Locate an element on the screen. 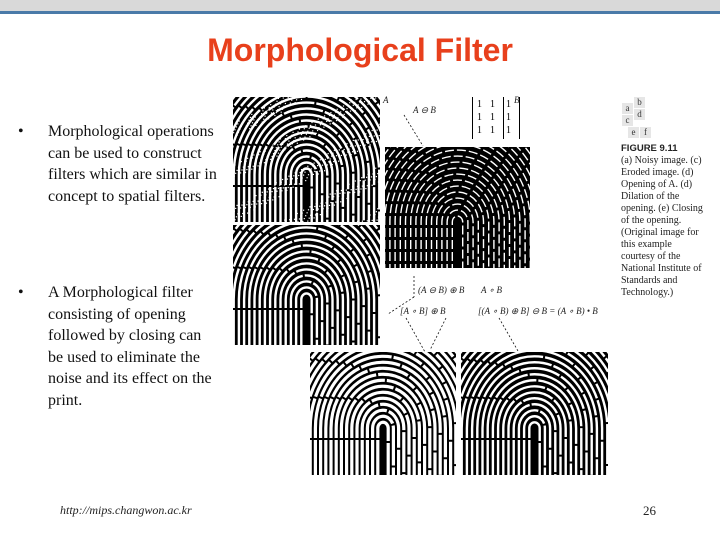  panel-grid-cell: b is located at coordinates (639, 102).